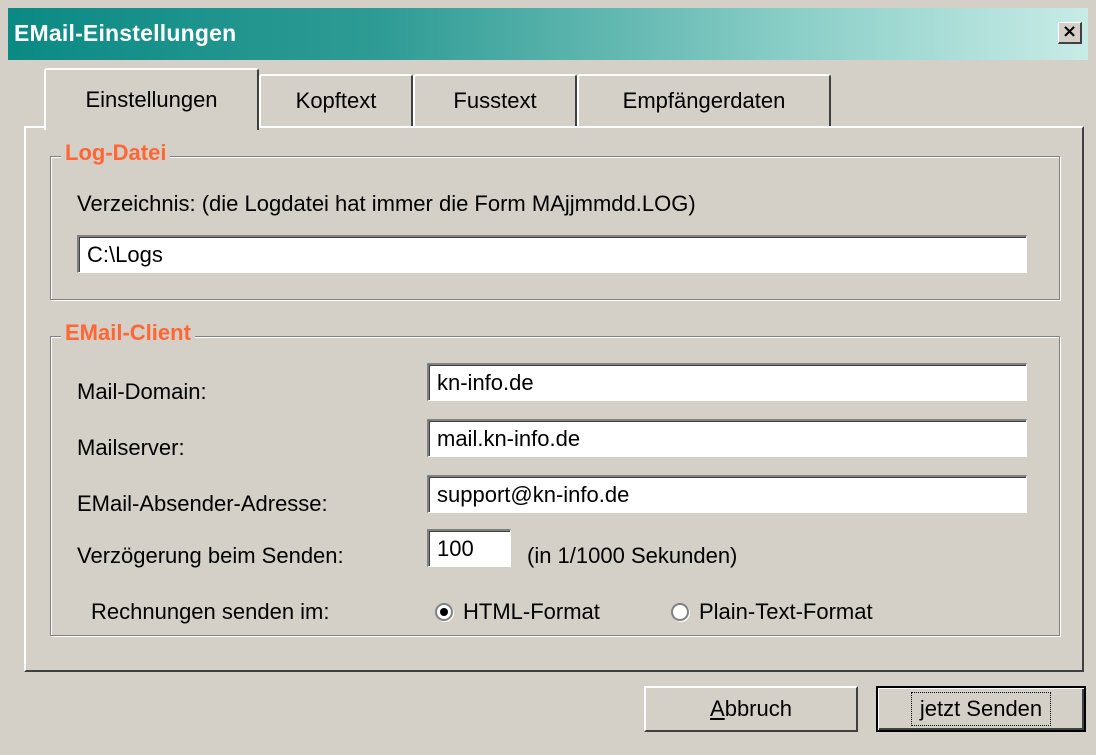  Describe the element at coordinates (727, 438) in the screenshot. I see `mailserver-input: mail.kn-info.de` at that location.